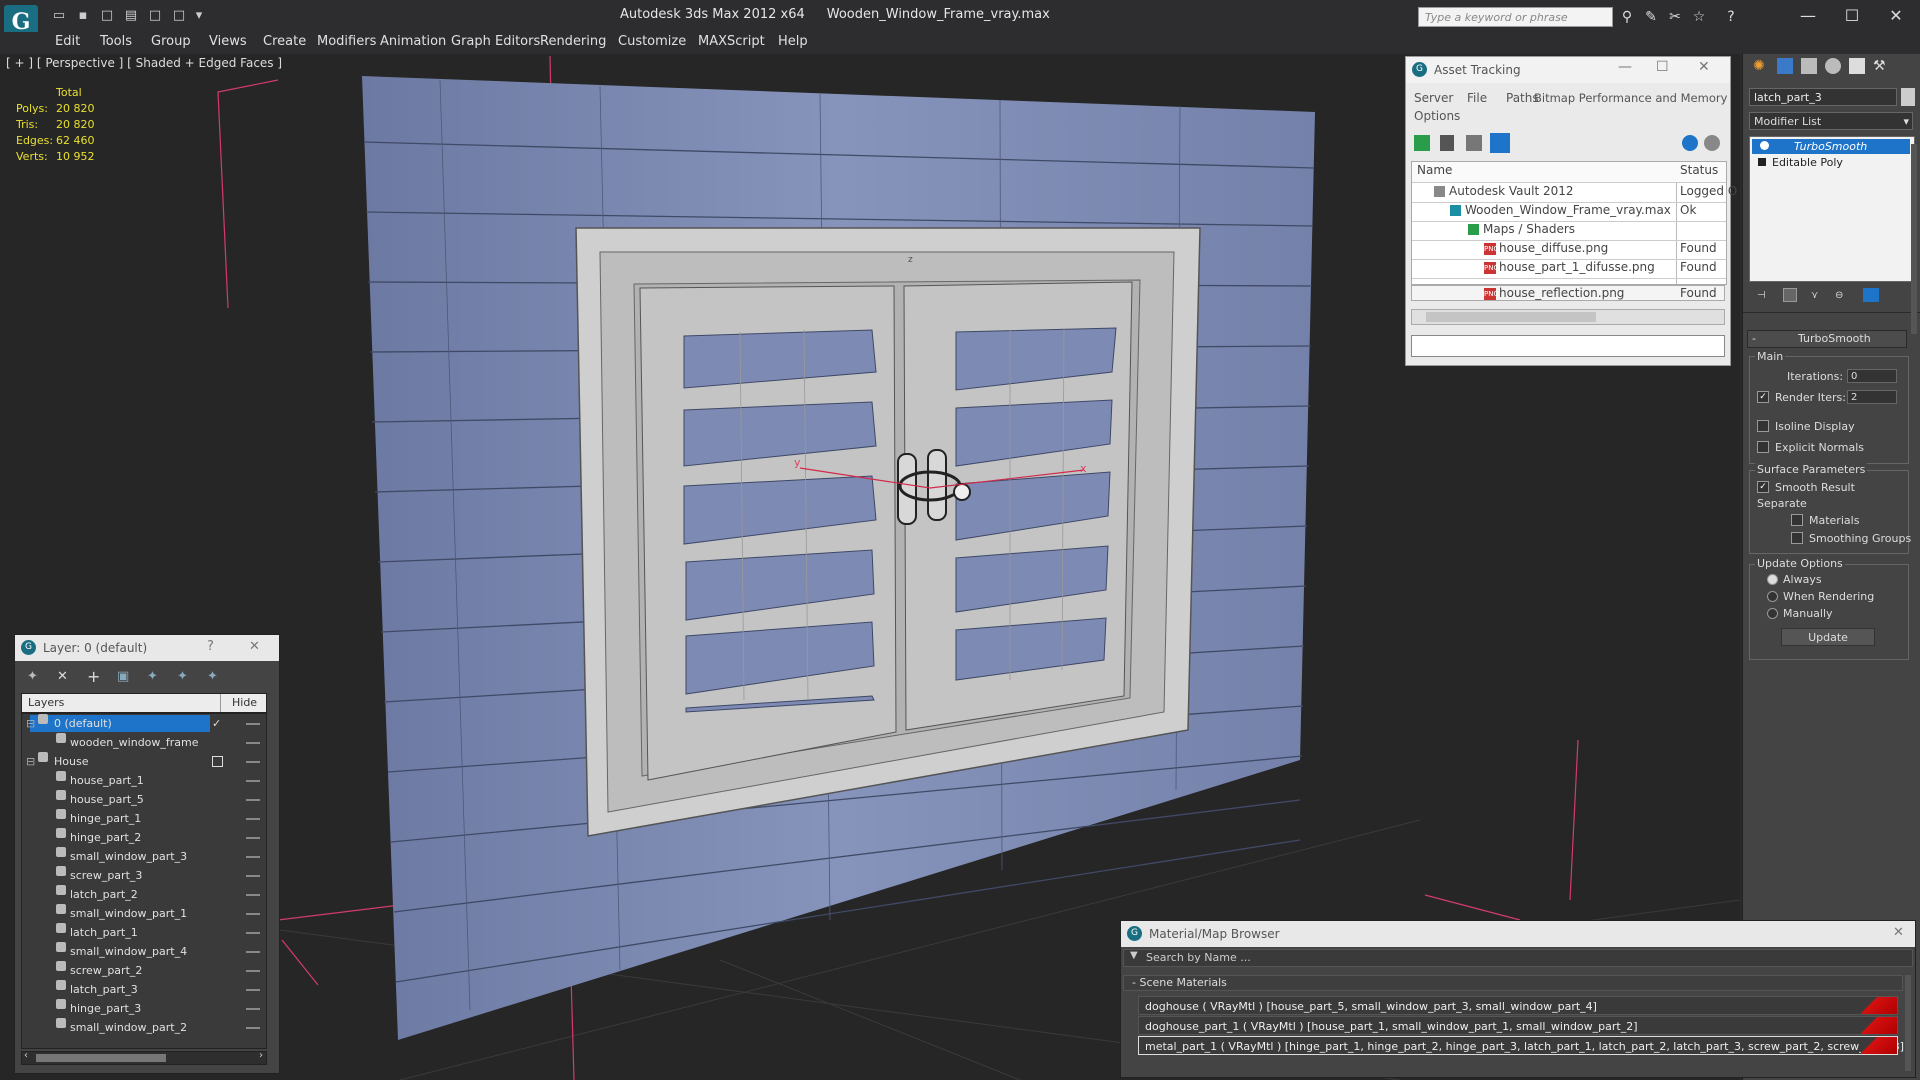  Describe the element at coordinates (261, 1055) in the screenshot. I see `scroll-right-icon: ›` at that location.